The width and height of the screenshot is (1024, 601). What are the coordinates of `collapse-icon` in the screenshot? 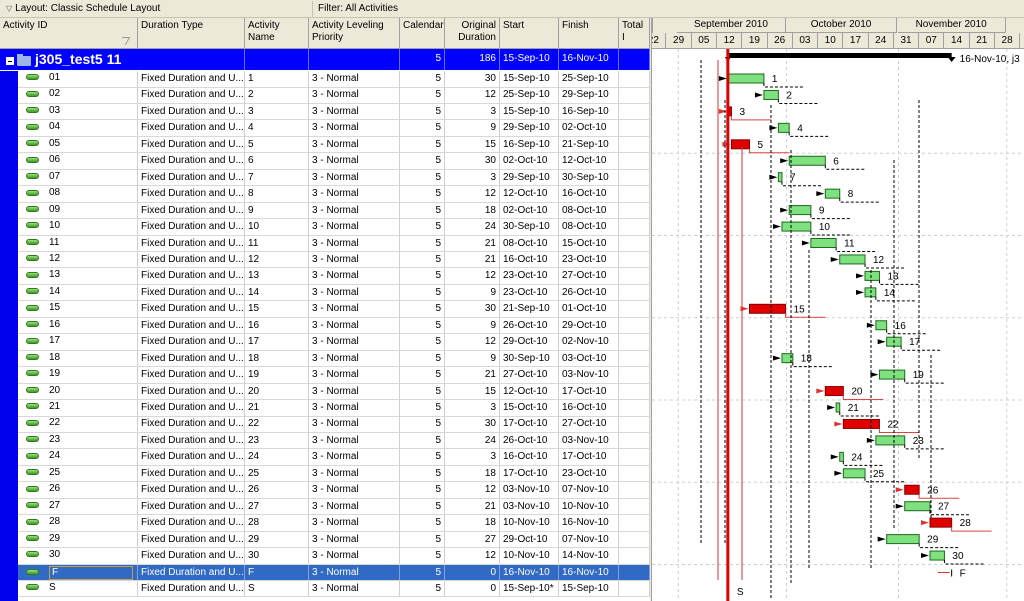 It's located at (10, 61).